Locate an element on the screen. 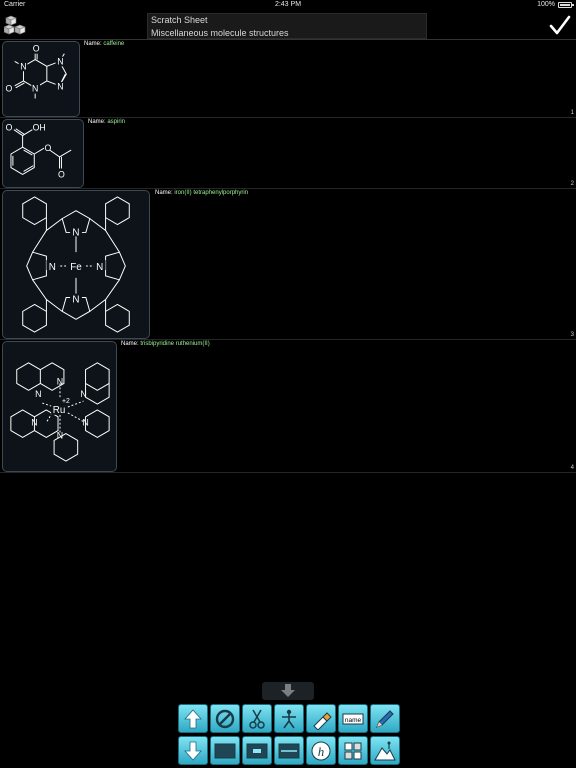 Image resolution: width=576 pixels, height=768 pixels. view-panel-button is located at coordinates (225, 750).